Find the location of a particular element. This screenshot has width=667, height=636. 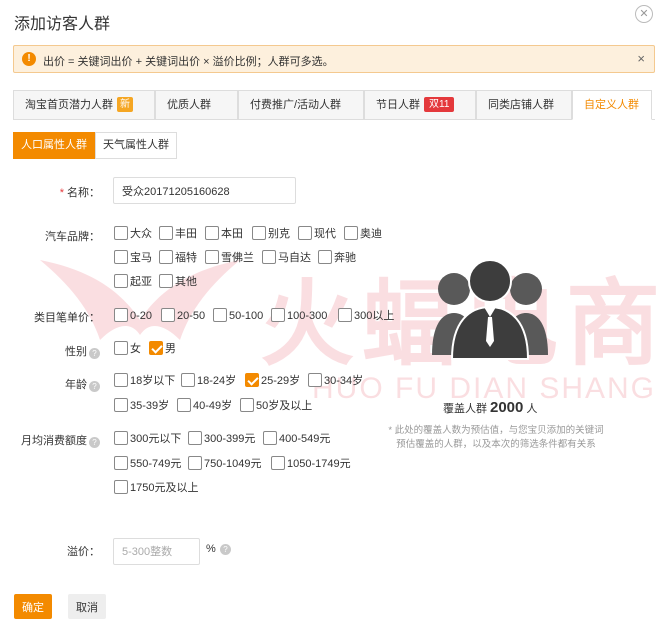

checkbox-option: 40-49岁 is located at coordinates (204, 406).